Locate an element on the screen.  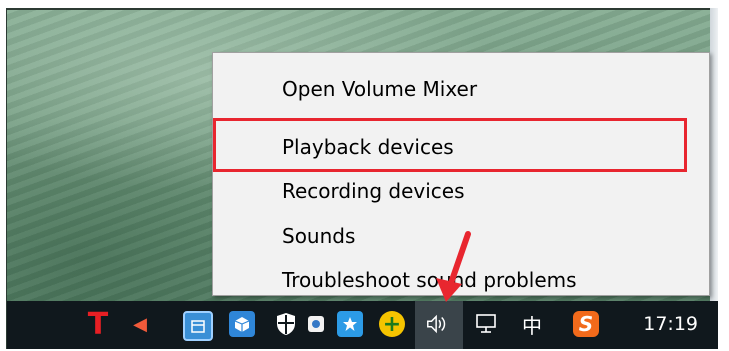
taskbar: T ◀ + 中 S 17:19 is located at coordinates (362, 325).